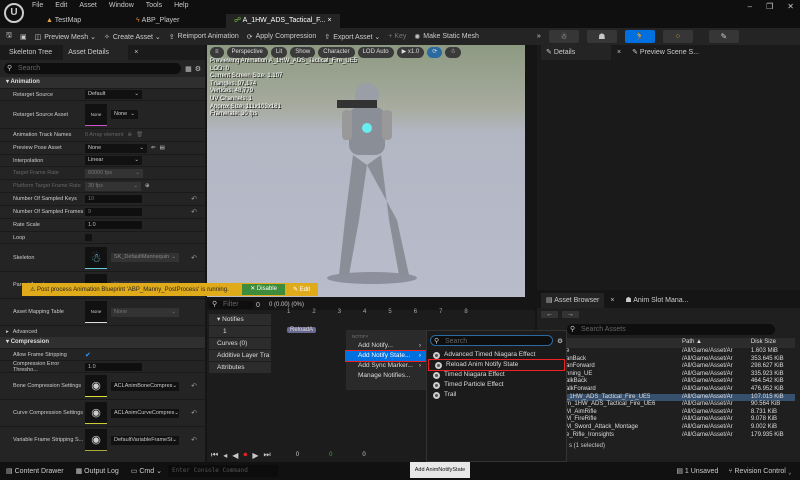  What do you see at coordinates (267, 455) in the screenshot?
I see `skip-end-button: ⏭` at bounding box center [267, 455].